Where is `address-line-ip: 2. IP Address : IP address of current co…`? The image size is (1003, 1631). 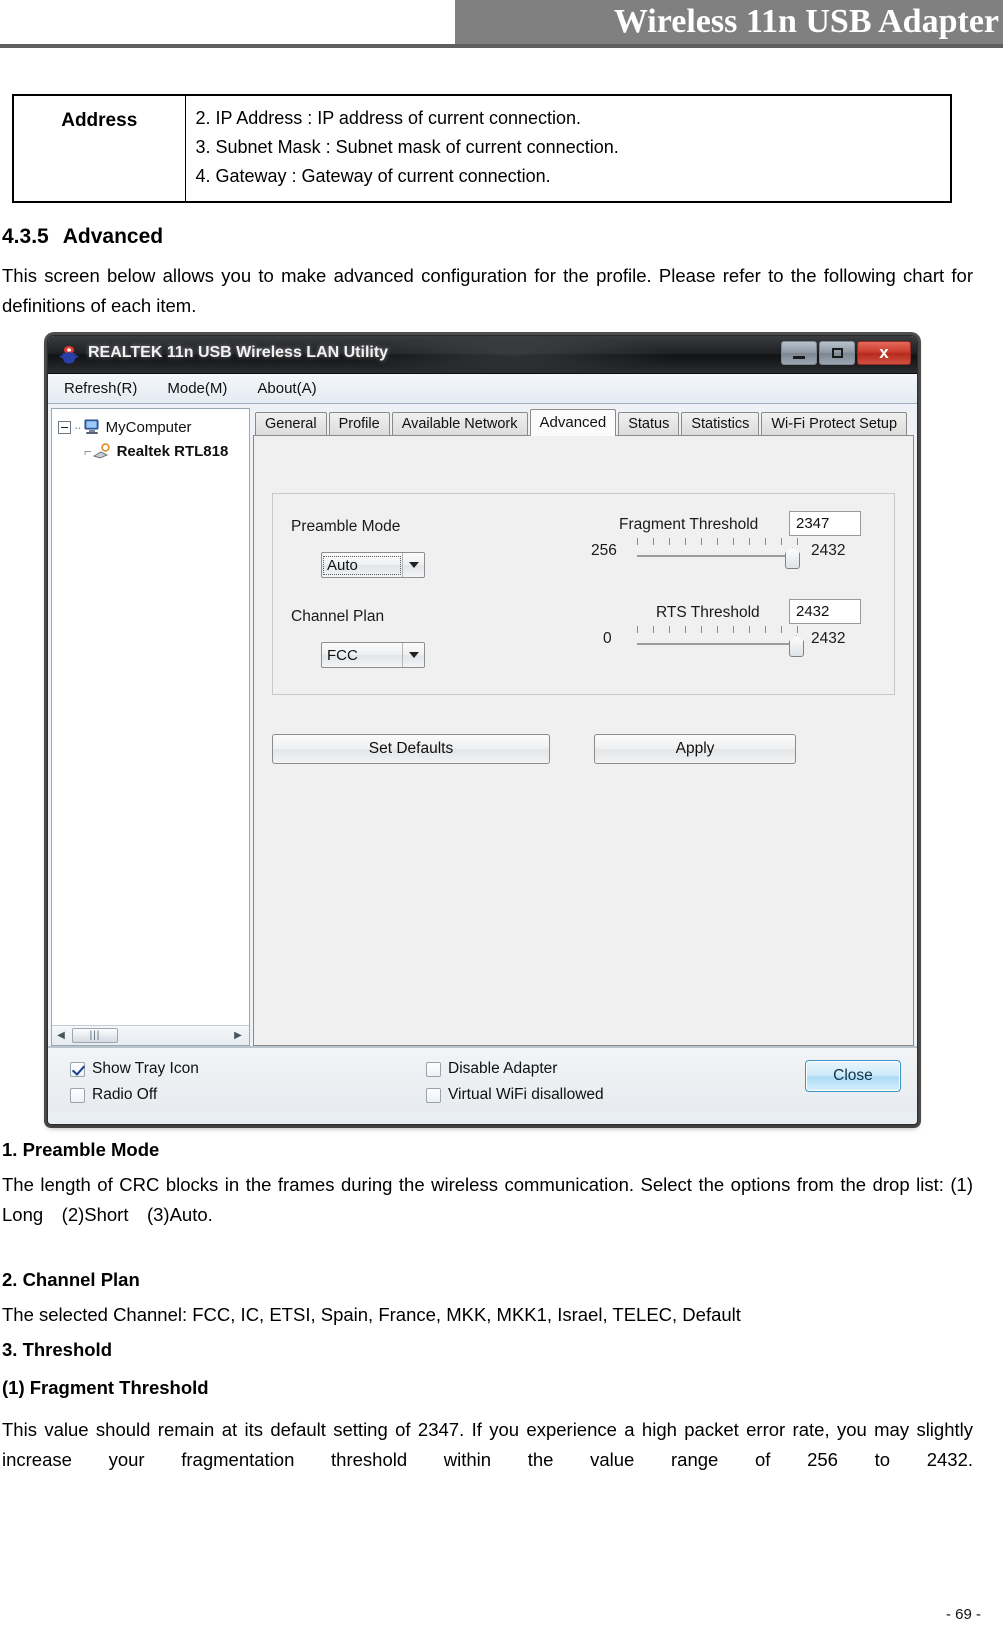 address-line-ip: 2. IP Address : IP address of current co… is located at coordinates (388, 118).